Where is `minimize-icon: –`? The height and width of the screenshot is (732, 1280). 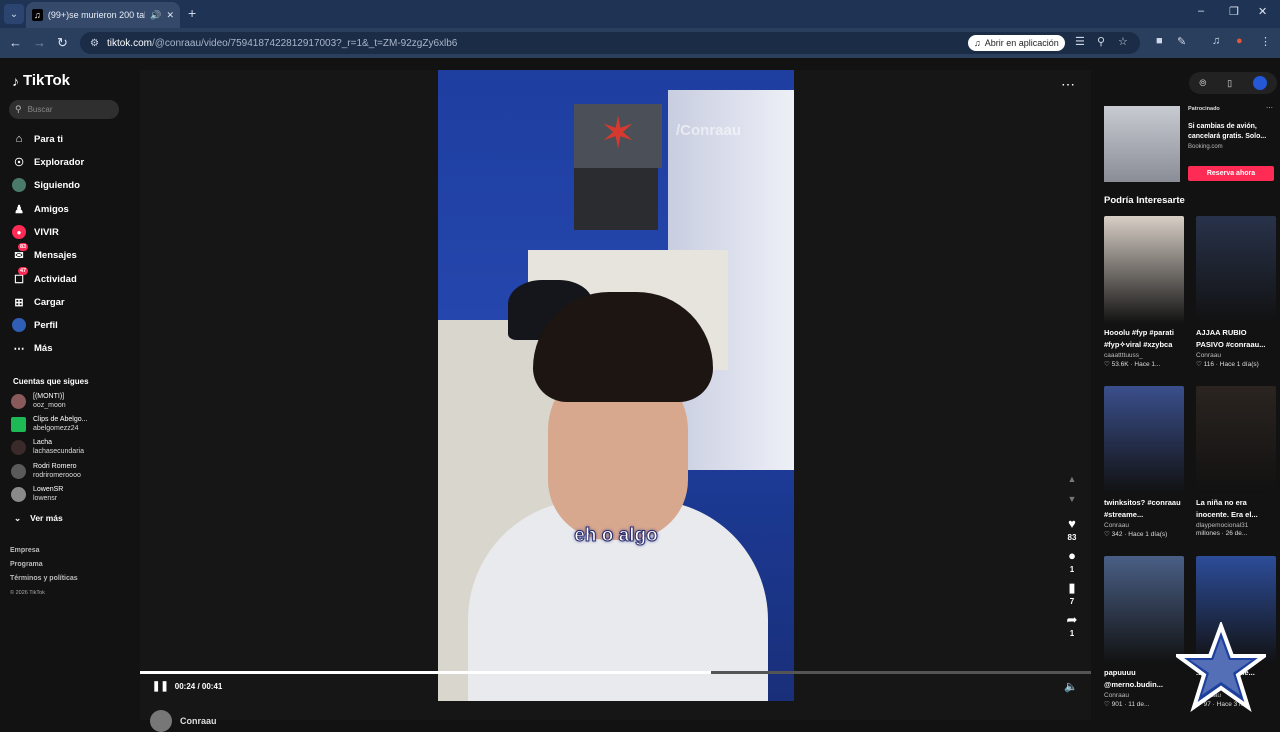
minimize-icon: – is located at coordinates (1201, 11).